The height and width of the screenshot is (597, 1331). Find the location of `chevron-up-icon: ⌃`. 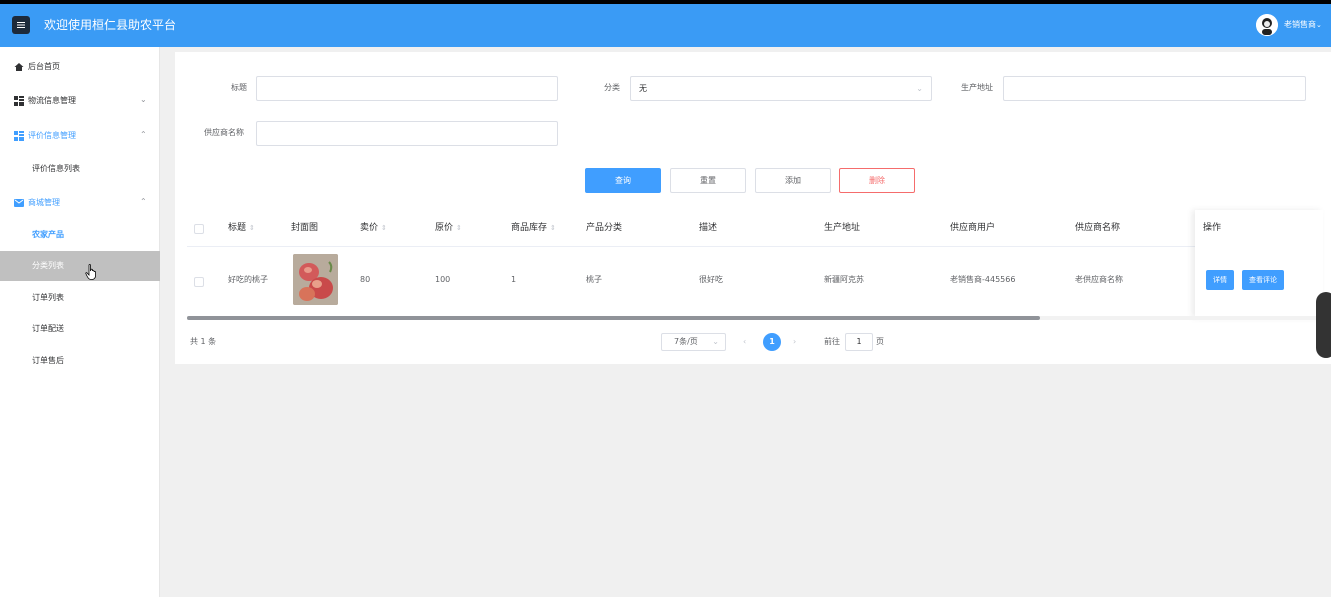

chevron-up-icon: ⌃ is located at coordinates (143, 201).